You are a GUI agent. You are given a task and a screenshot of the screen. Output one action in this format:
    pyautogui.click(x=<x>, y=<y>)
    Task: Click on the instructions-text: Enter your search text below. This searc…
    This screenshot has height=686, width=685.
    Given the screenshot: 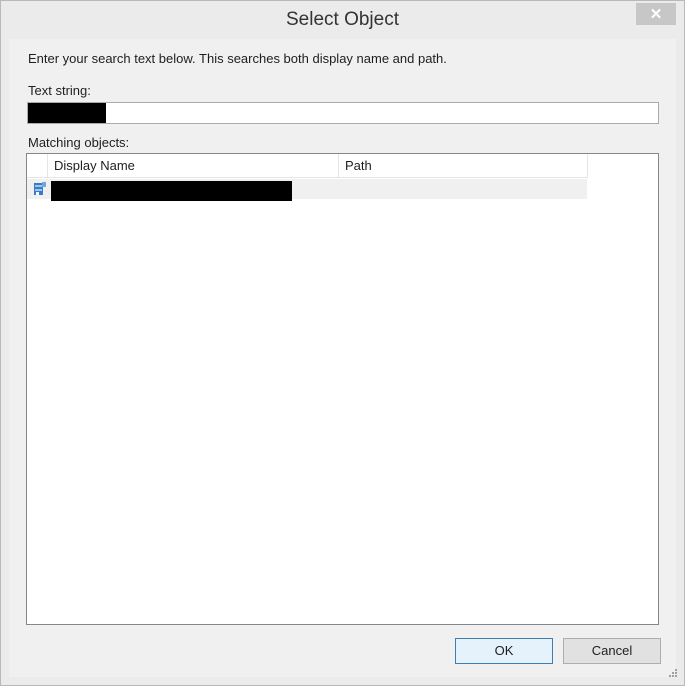 What is the action you would take?
    pyautogui.click(x=237, y=58)
    